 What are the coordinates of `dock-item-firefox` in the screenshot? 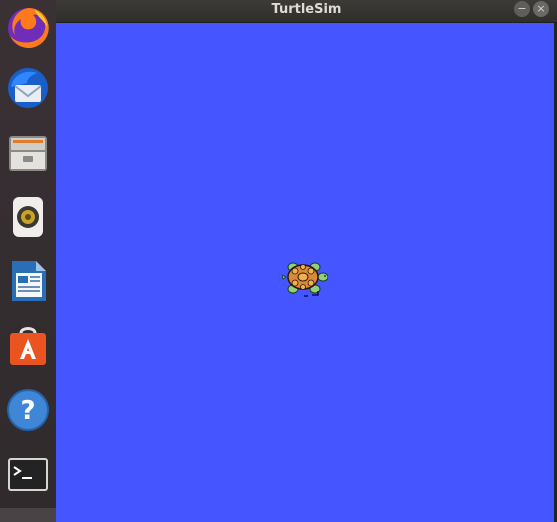 It's located at (28, 28).